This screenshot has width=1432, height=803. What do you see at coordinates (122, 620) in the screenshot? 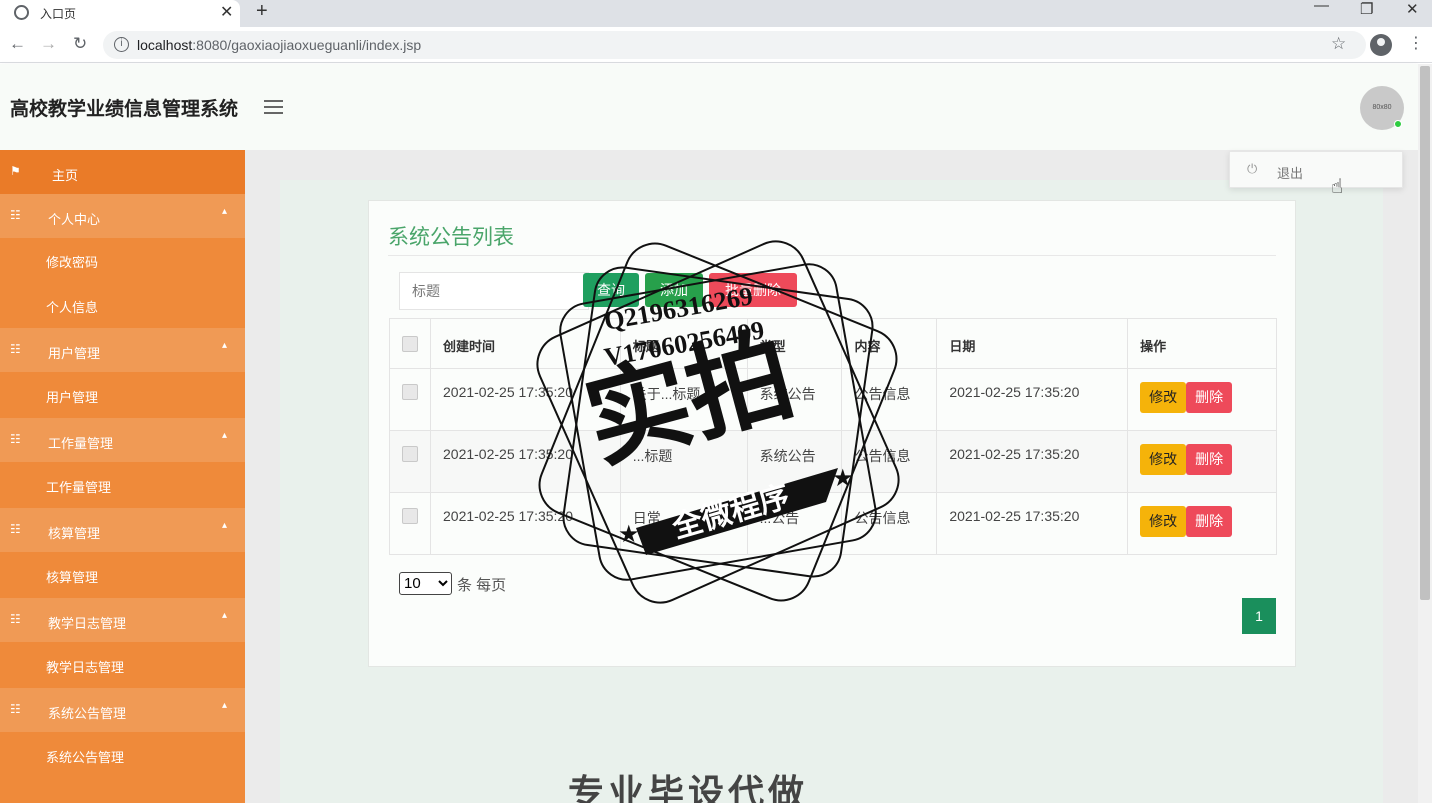
I see `sidebar-group-teaching-log: ☷ 教学日志管理 ▴` at bounding box center [122, 620].